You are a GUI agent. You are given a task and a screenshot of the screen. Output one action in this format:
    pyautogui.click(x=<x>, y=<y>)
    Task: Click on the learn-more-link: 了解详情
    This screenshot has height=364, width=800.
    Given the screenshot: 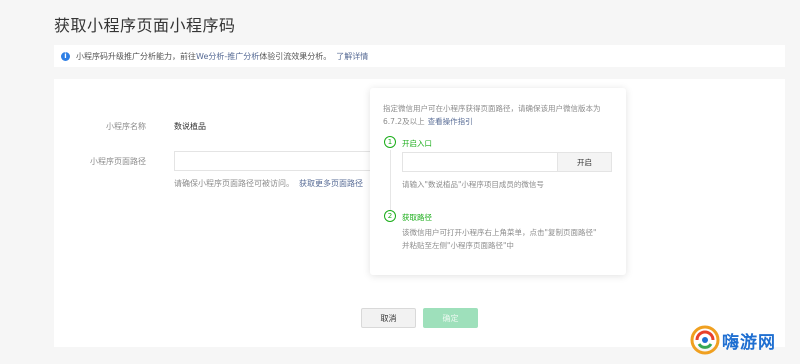 What is the action you would take?
    pyautogui.click(x=352, y=56)
    